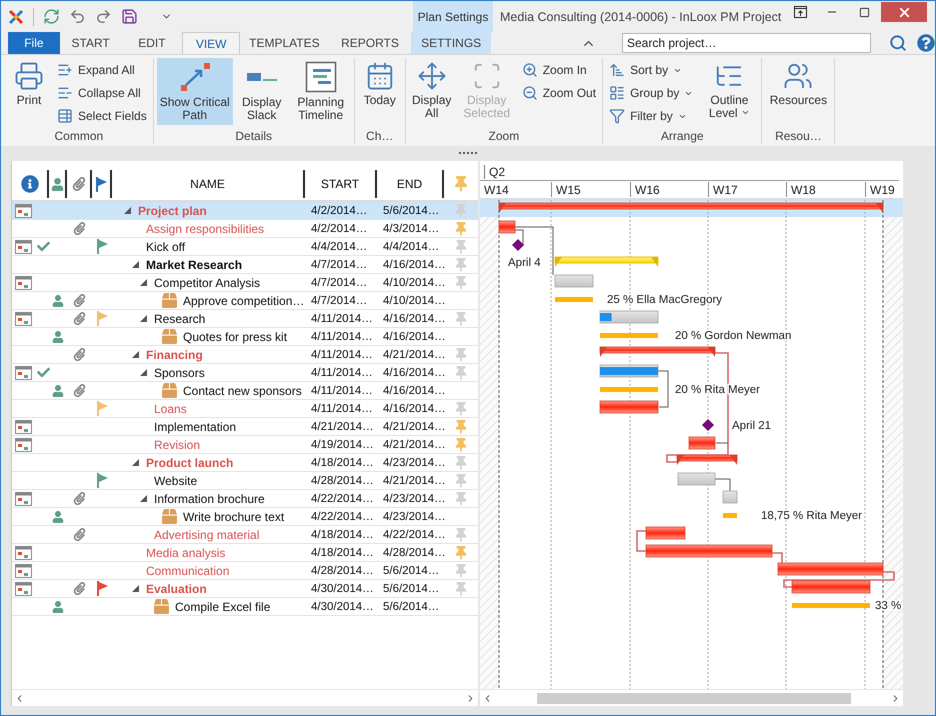  I want to click on undo-icon, so click(77, 16).